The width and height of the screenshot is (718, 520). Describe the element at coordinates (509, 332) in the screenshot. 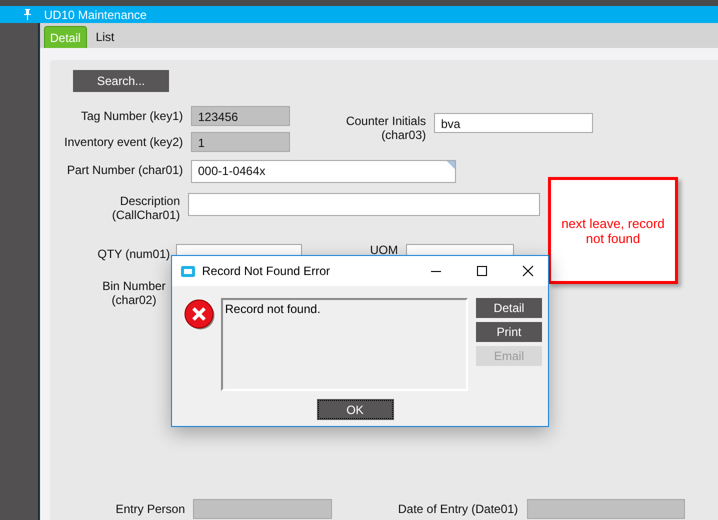

I see `dialog-button: Print` at that location.